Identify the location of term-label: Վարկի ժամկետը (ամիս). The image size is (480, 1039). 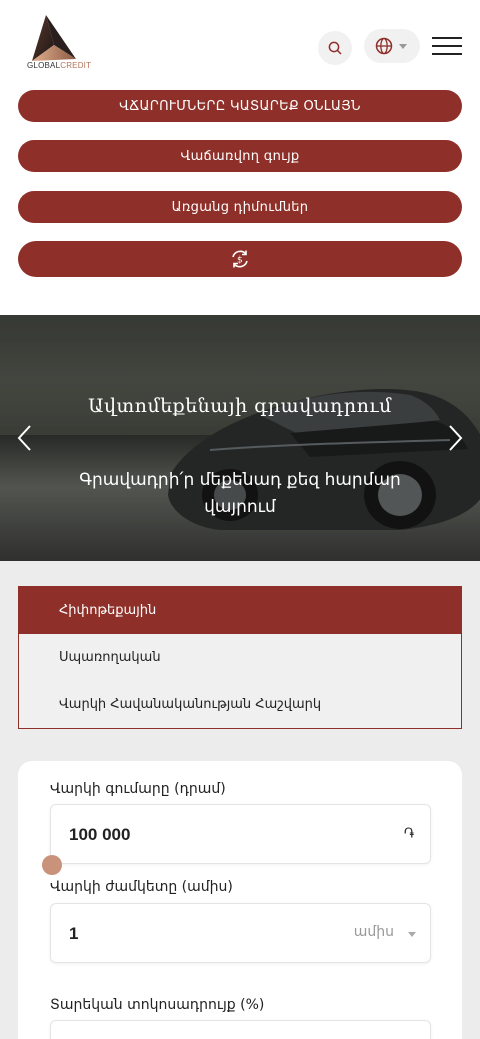
(141, 887).